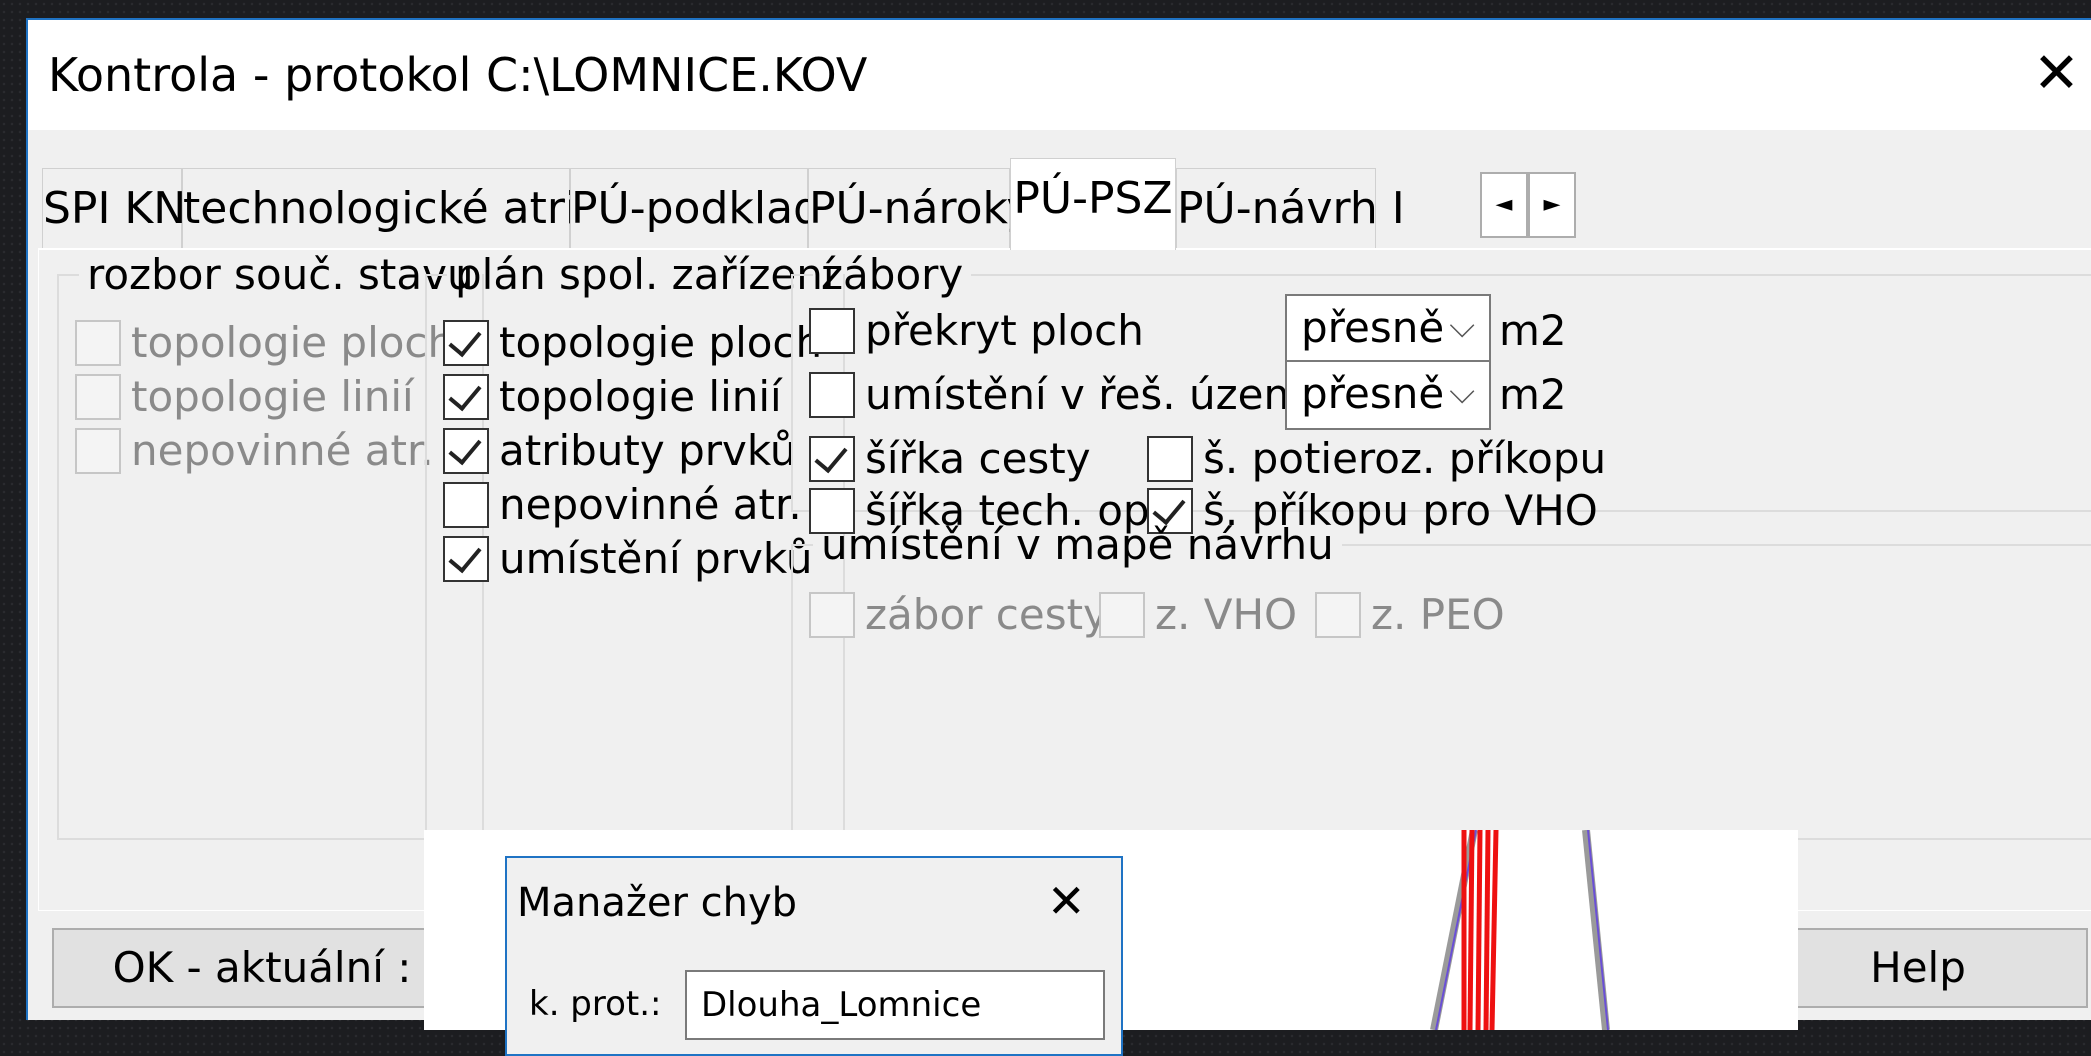 Image resolution: width=2091 pixels, height=1056 pixels. What do you see at coordinates (1093, 204) in the screenshot?
I see `tab-pu-psz: PÚ-PSZ` at bounding box center [1093, 204].